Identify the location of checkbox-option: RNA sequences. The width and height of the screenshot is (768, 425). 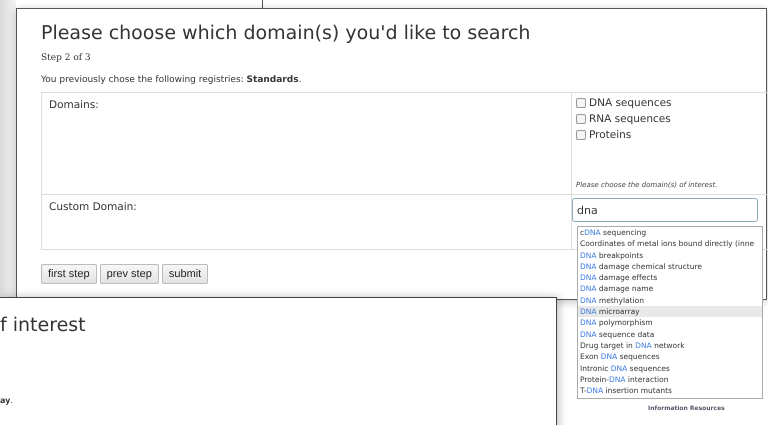
(623, 119).